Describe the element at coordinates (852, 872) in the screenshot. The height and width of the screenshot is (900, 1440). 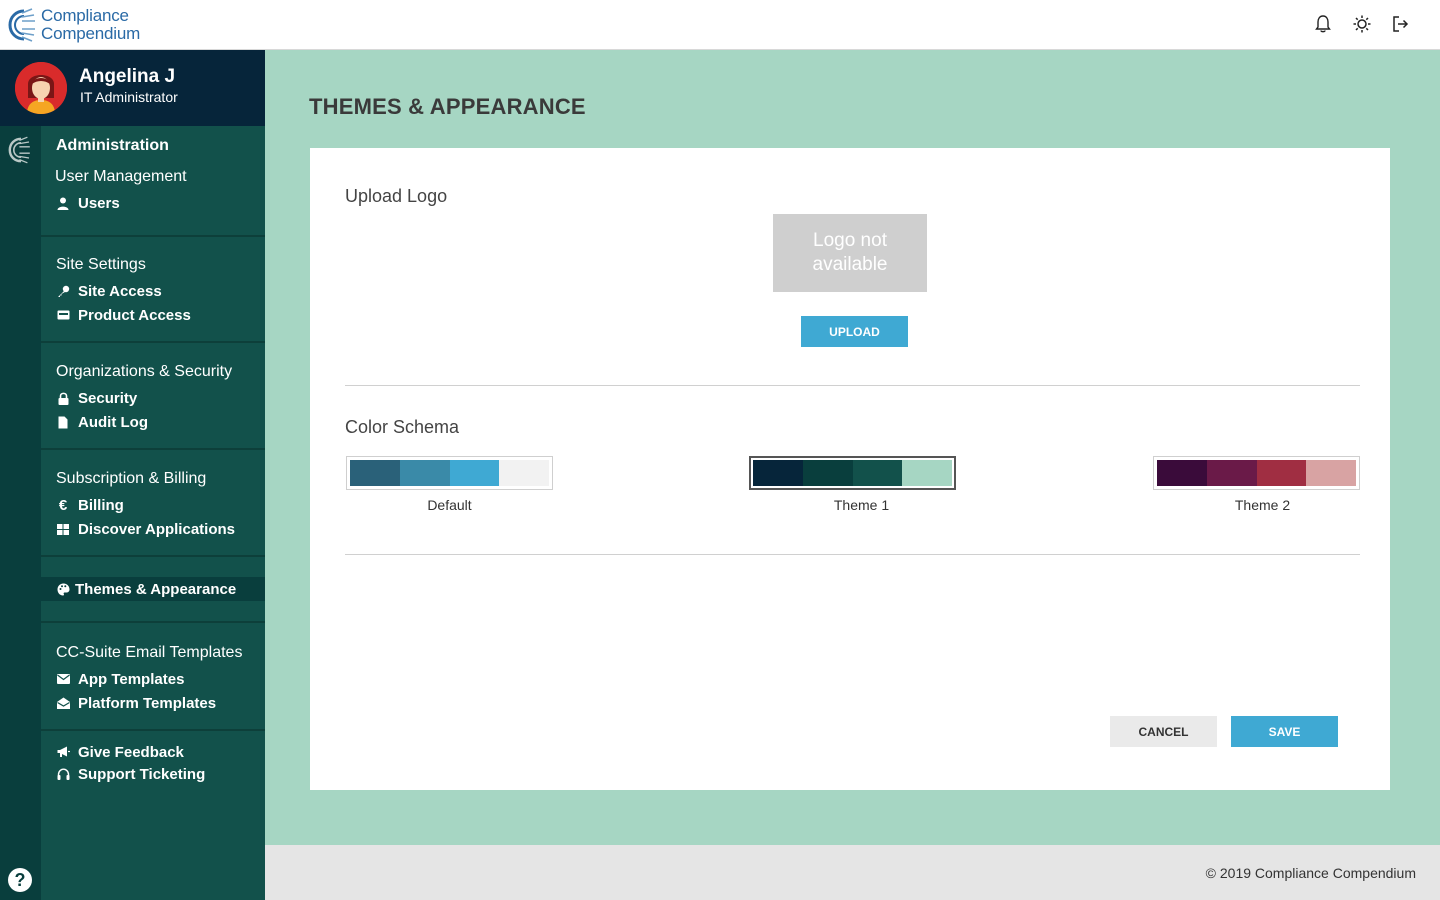
I see `footer: © 2019 Compliance Compendium` at that location.